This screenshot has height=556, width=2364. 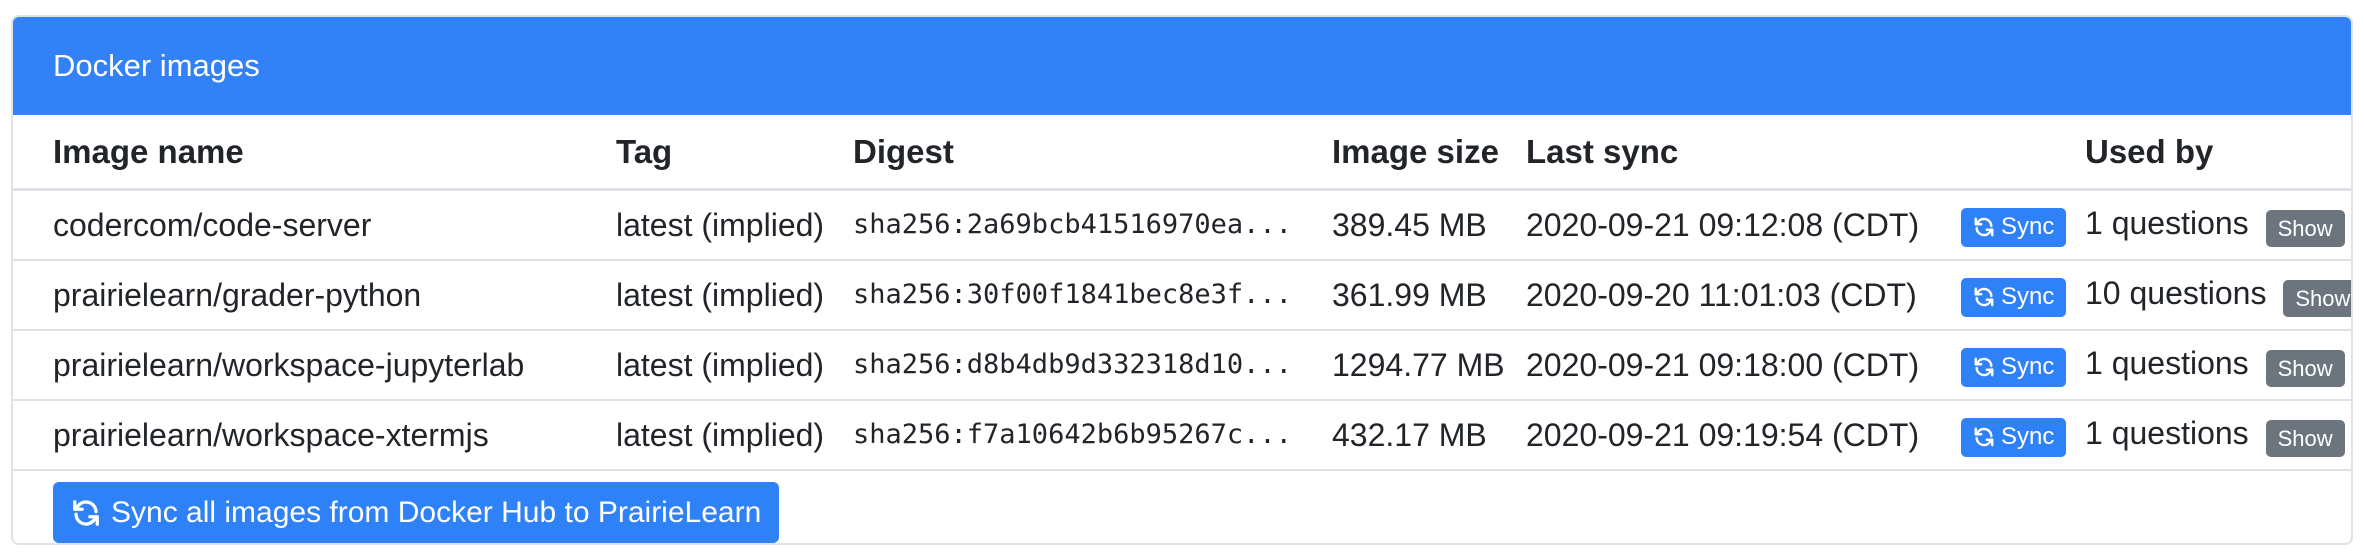 What do you see at coordinates (1429, 365) in the screenshot?
I see `cell-image-size: 1294.77 MB` at bounding box center [1429, 365].